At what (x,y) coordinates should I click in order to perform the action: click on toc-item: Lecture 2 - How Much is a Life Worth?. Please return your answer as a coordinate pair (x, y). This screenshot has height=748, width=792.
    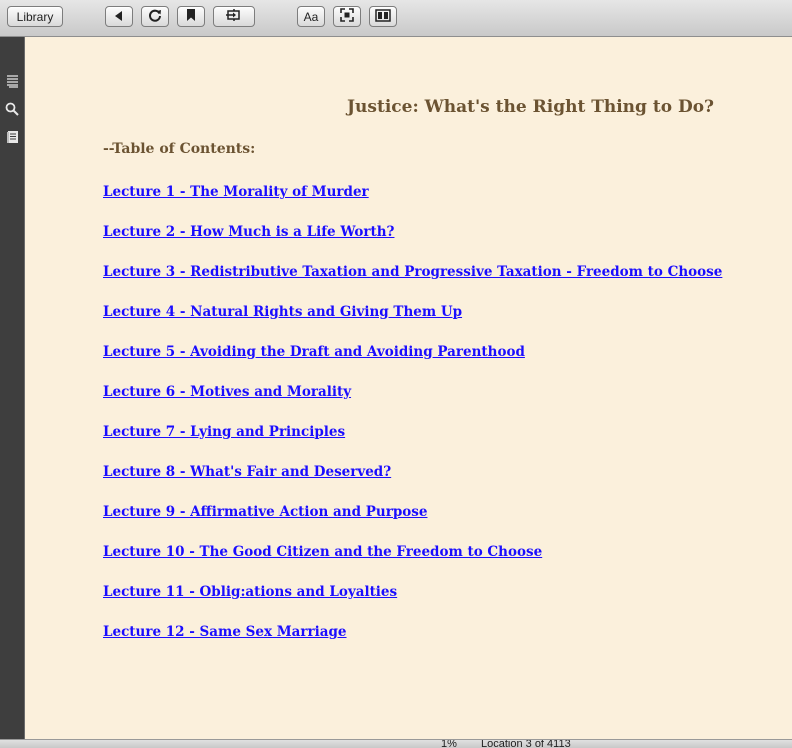
    Looking at the image, I should click on (412, 242).